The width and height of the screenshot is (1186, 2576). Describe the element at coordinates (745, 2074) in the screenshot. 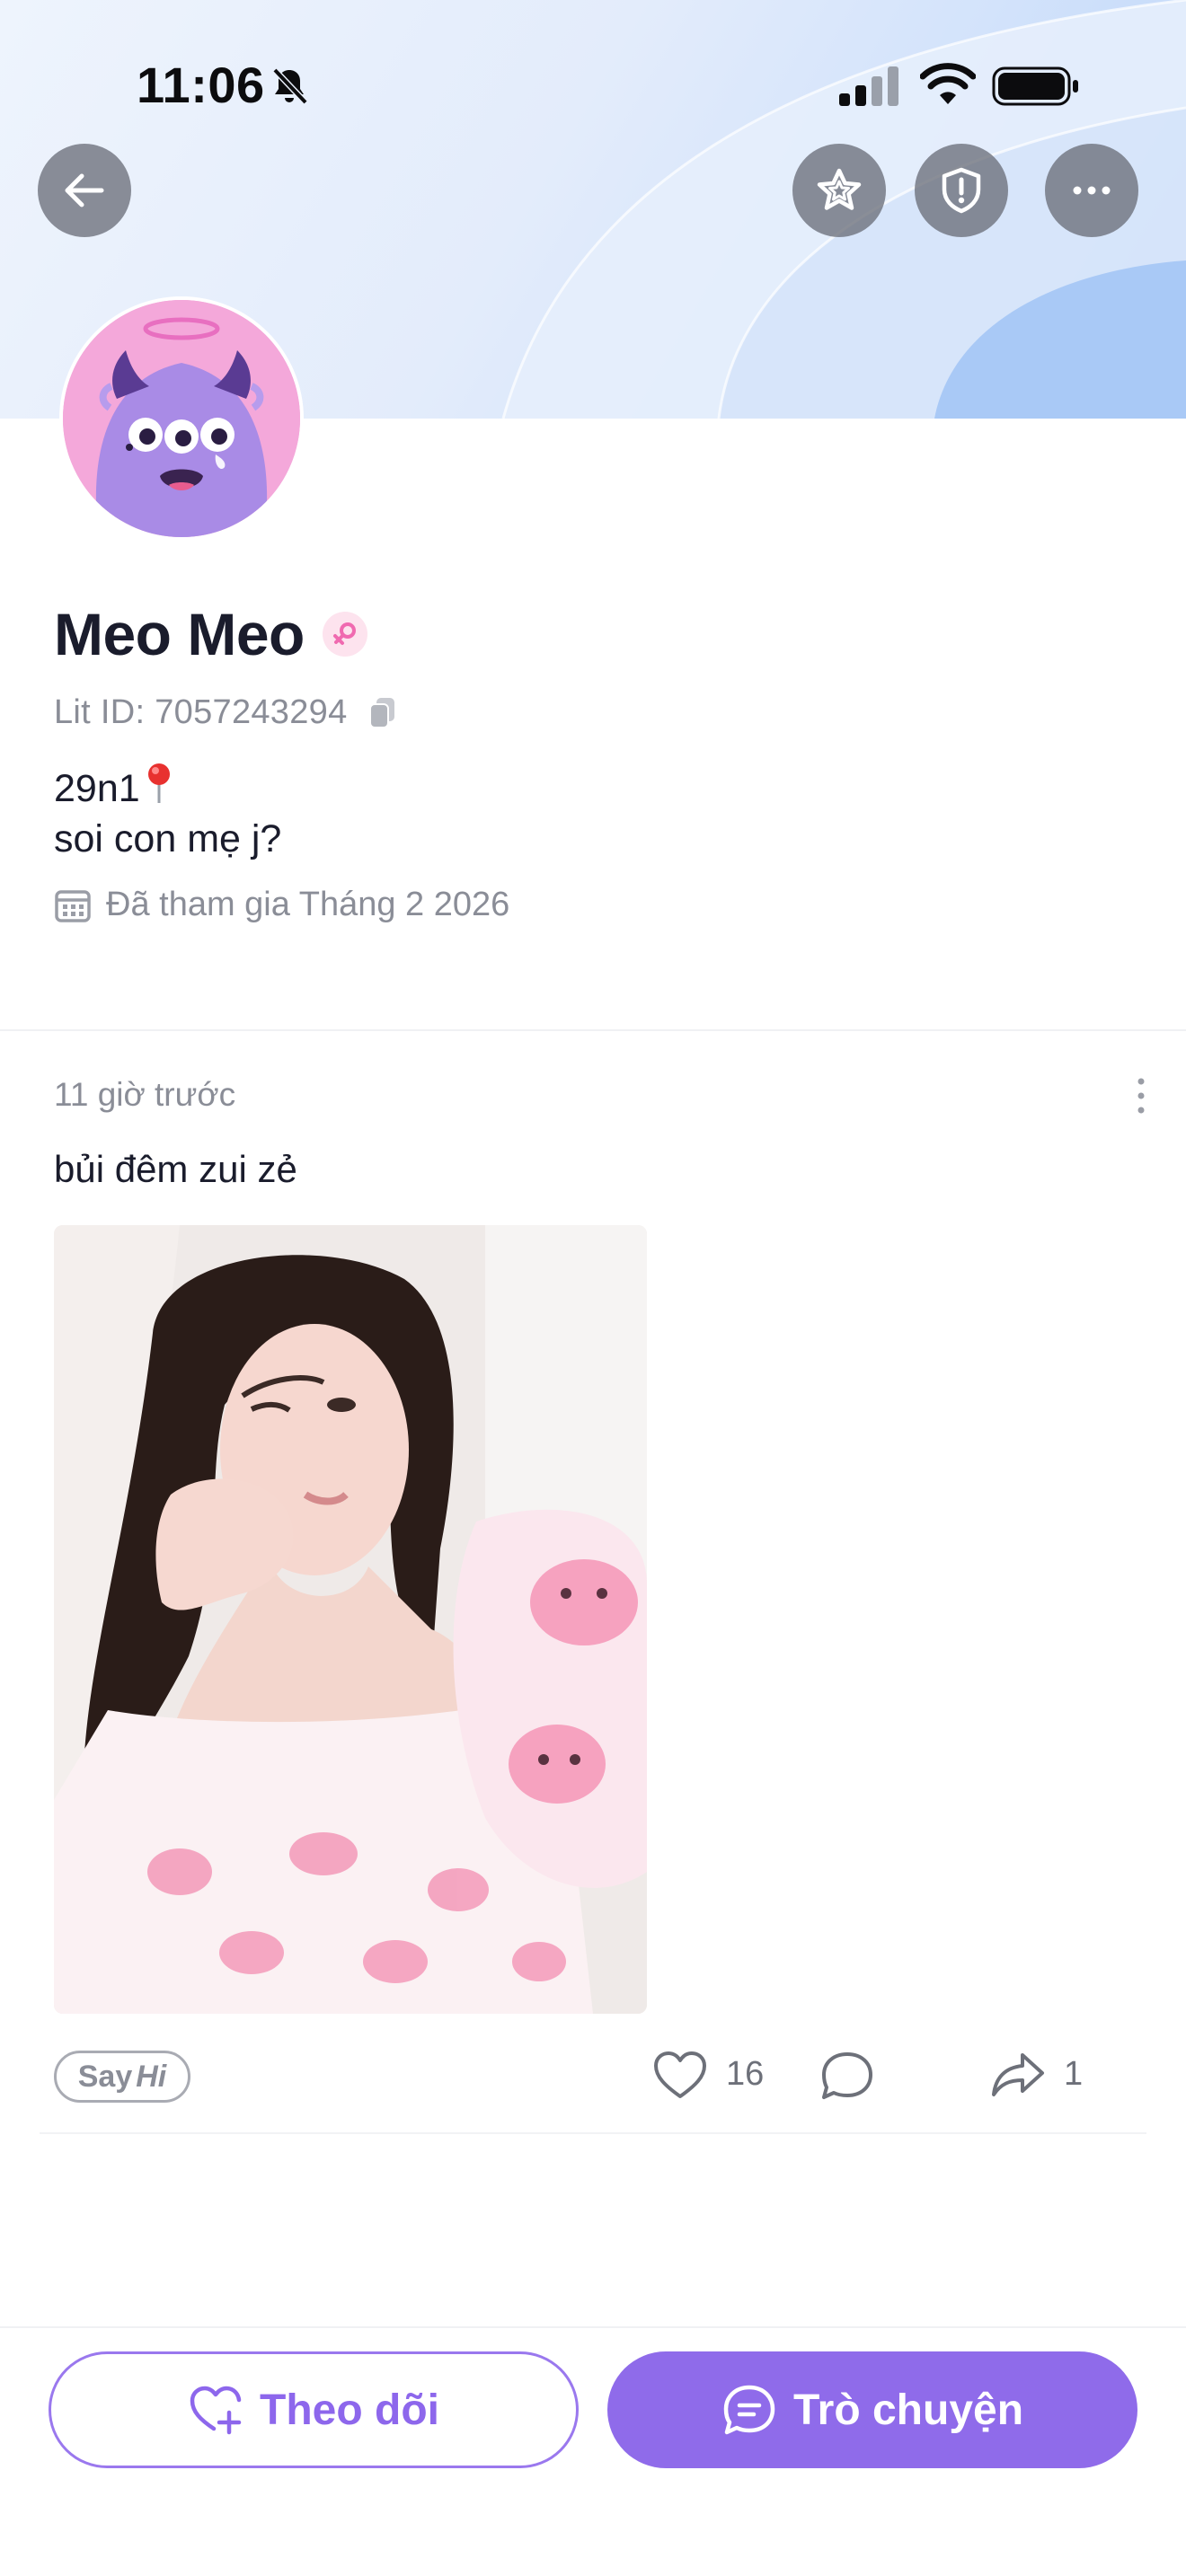

I see `like-count: 16` at that location.